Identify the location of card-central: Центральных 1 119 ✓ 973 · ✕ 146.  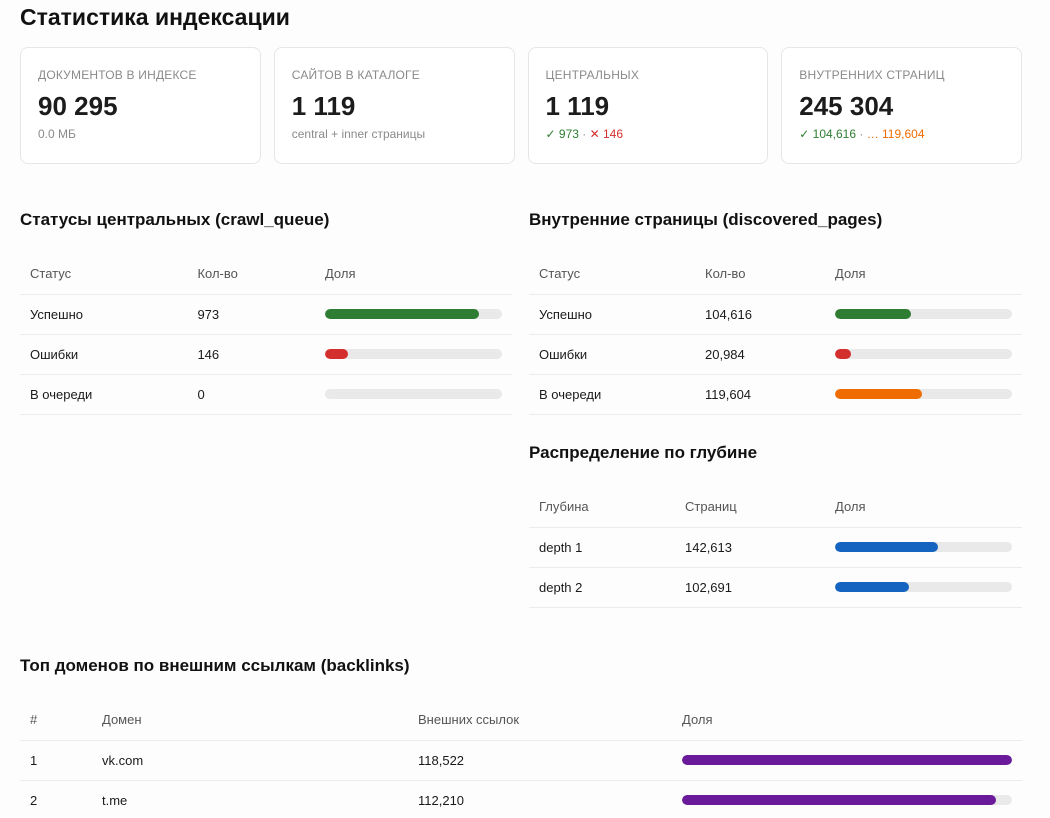
(648, 105).